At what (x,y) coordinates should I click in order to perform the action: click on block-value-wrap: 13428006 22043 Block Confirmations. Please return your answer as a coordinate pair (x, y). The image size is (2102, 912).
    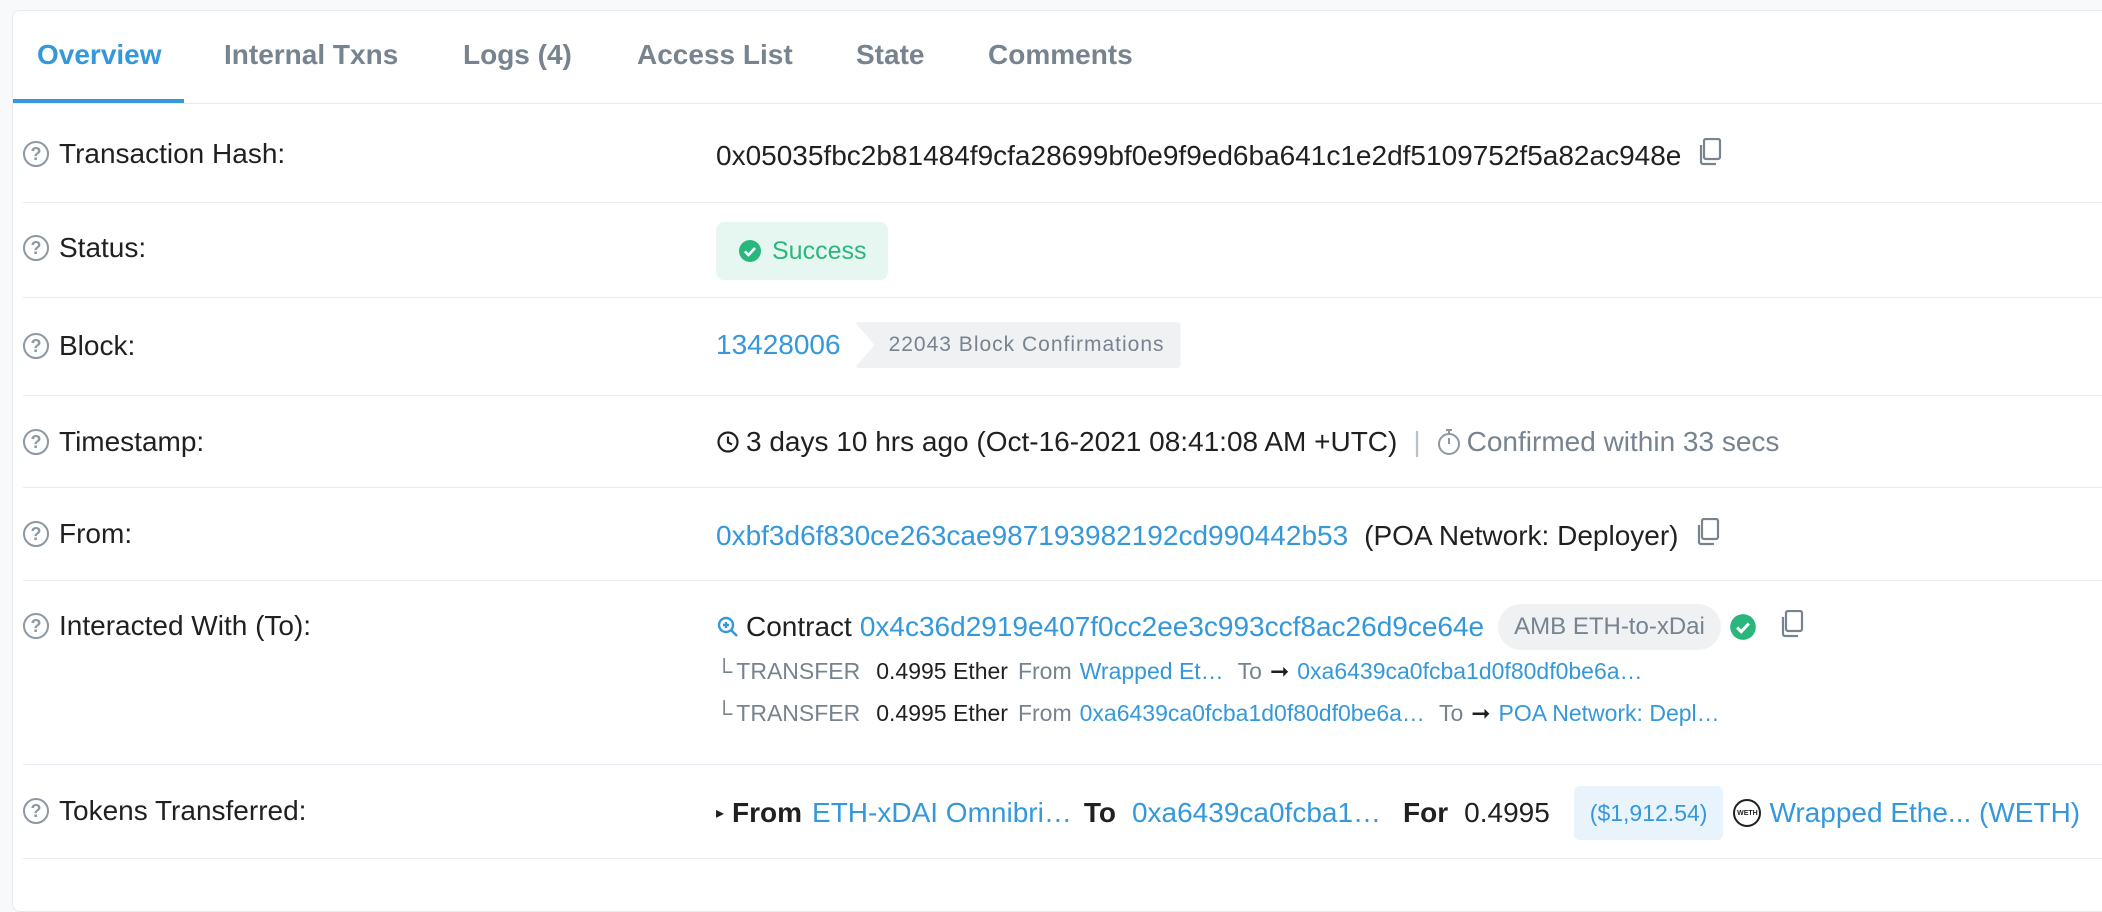
    Looking at the image, I should click on (948, 345).